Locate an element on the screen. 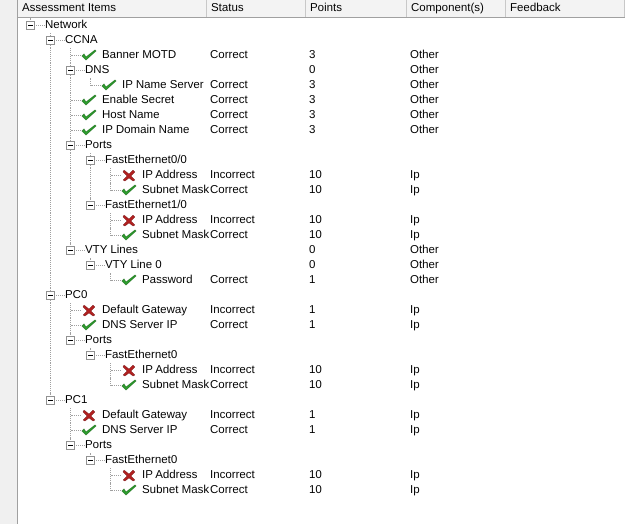 The width and height of the screenshot is (625, 524). column-header: Assessment Items is located at coordinates (112, 8).